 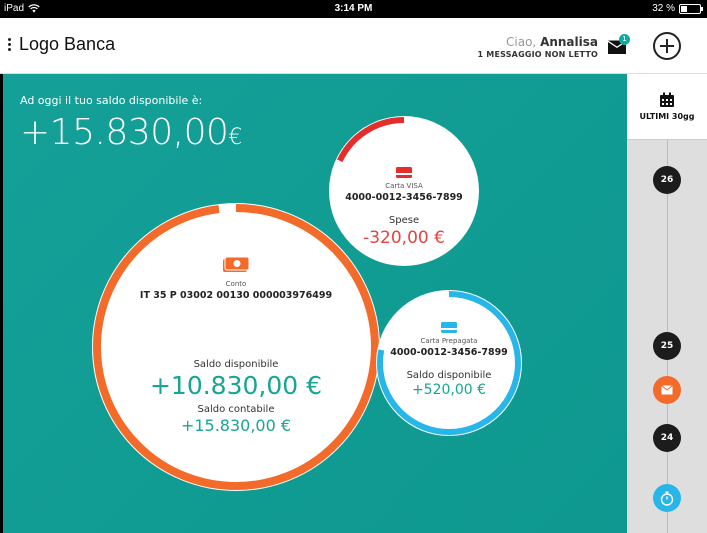 I want to click on battery-icon, so click(x=691, y=8).